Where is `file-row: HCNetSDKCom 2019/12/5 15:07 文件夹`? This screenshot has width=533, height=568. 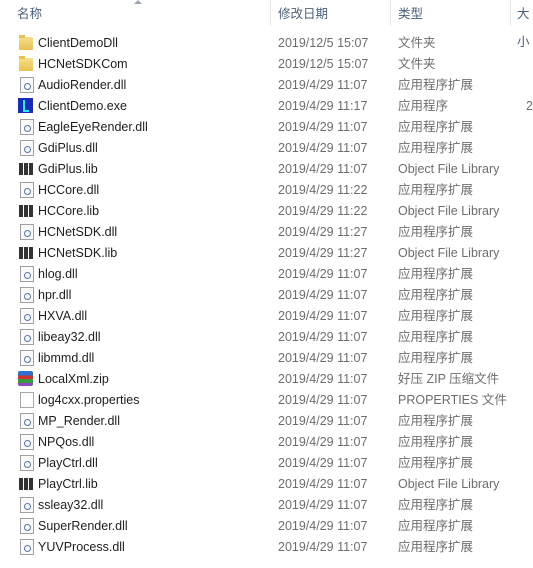 file-row: HCNetSDKCom 2019/12/5 15:07 文件夹 is located at coordinates (266, 64).